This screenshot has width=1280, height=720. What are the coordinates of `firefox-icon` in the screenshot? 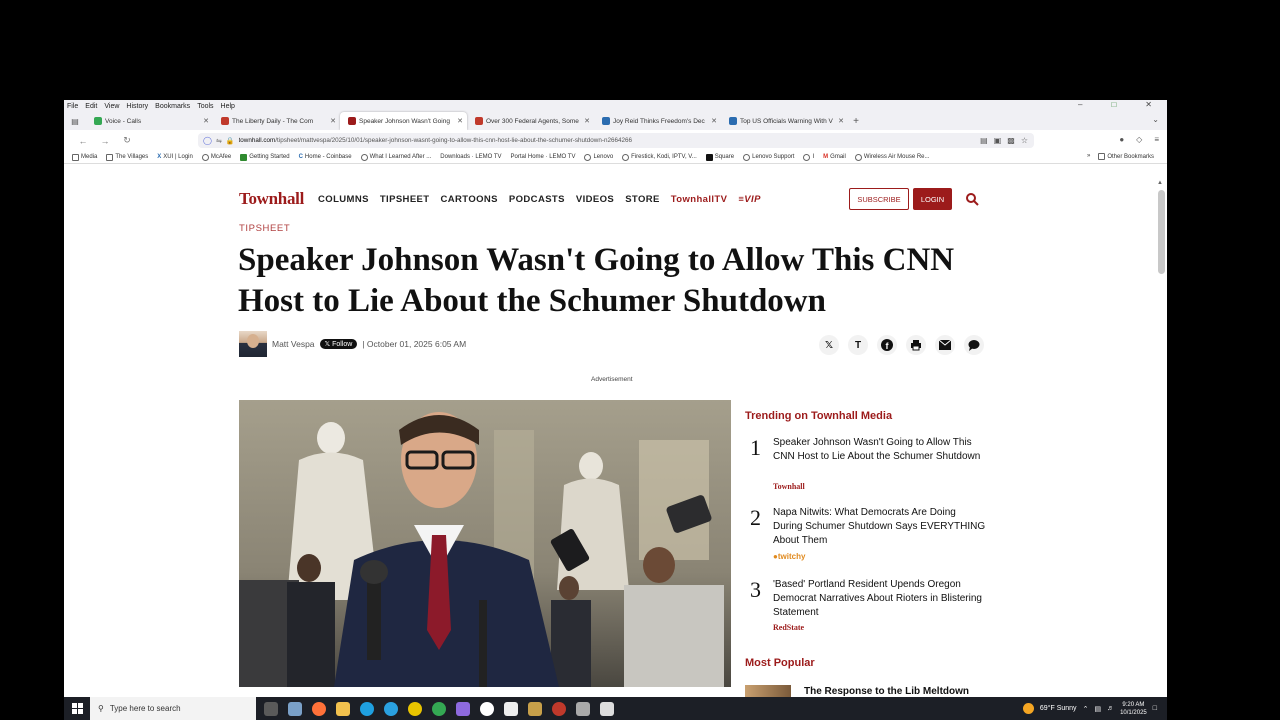 It's located at (319, 708).